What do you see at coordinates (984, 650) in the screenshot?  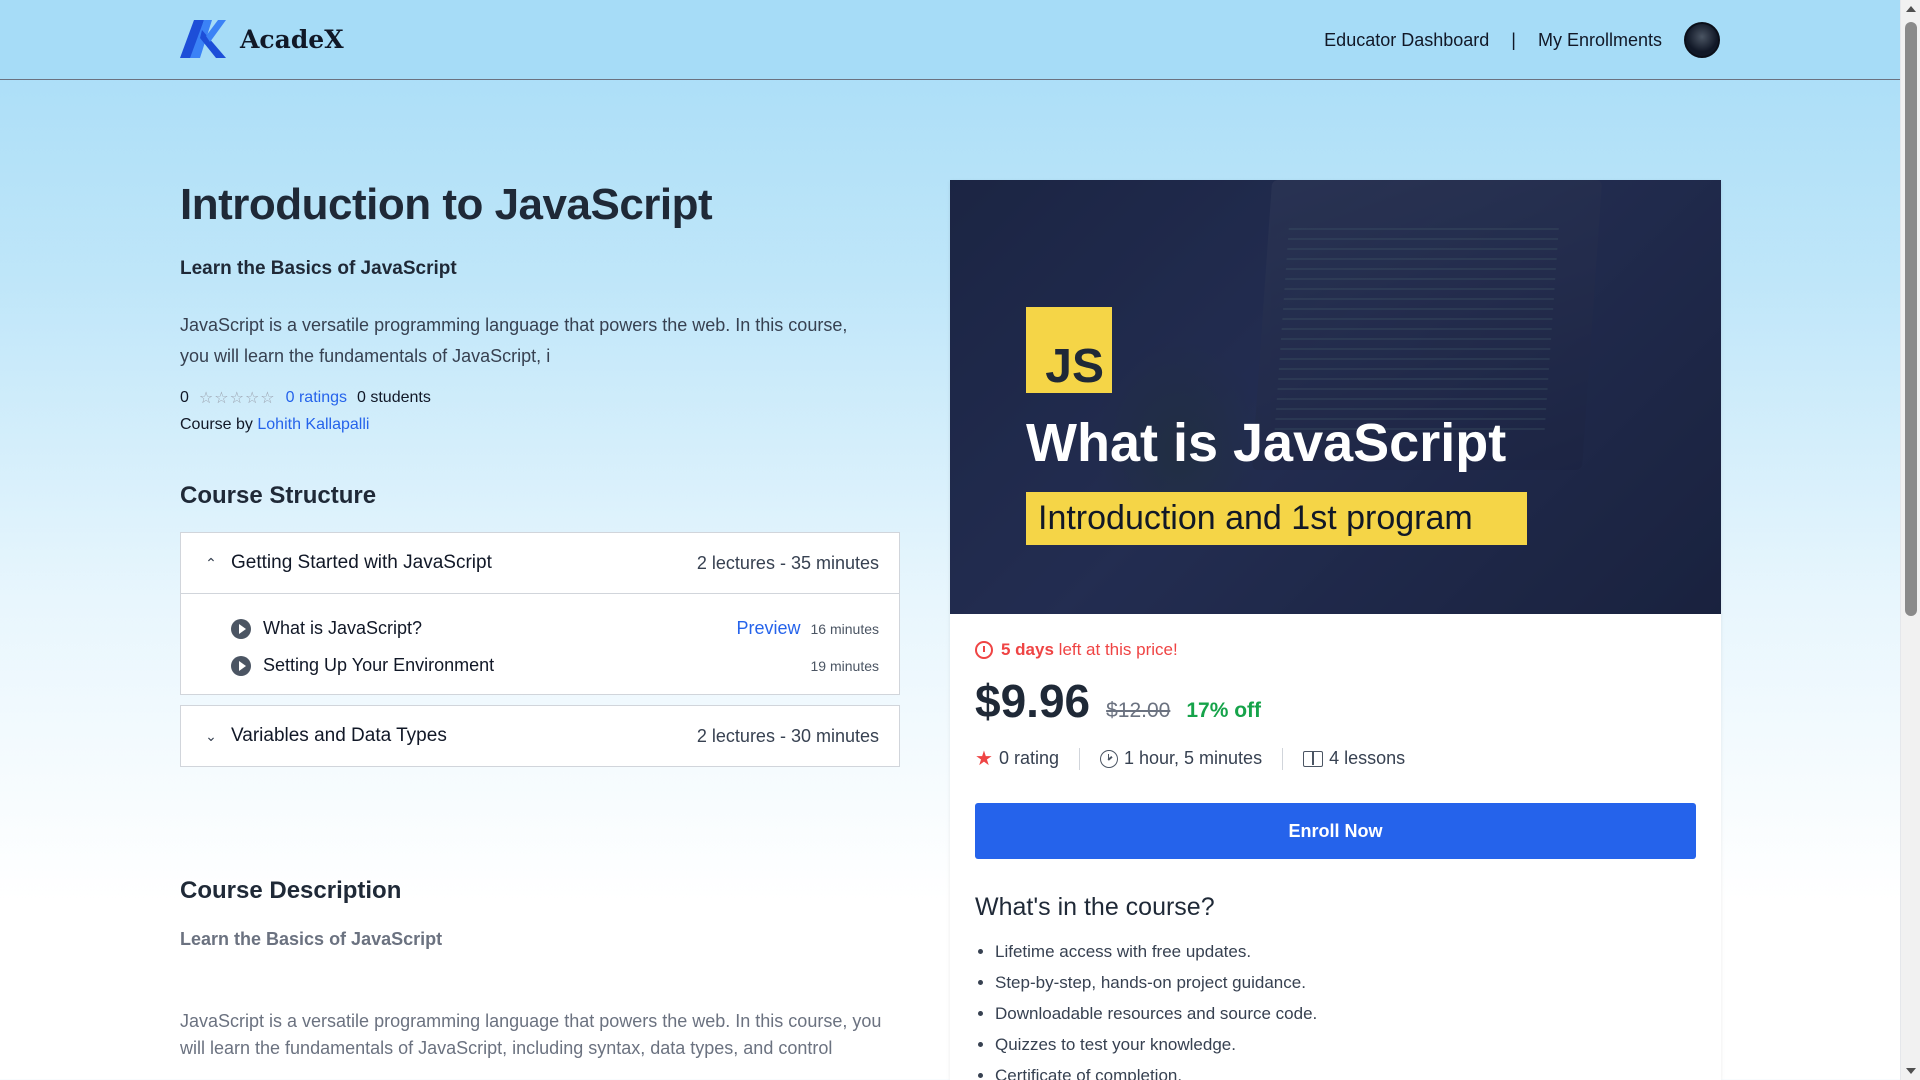 I see `timer-icon` at bounding box center [984, 650].